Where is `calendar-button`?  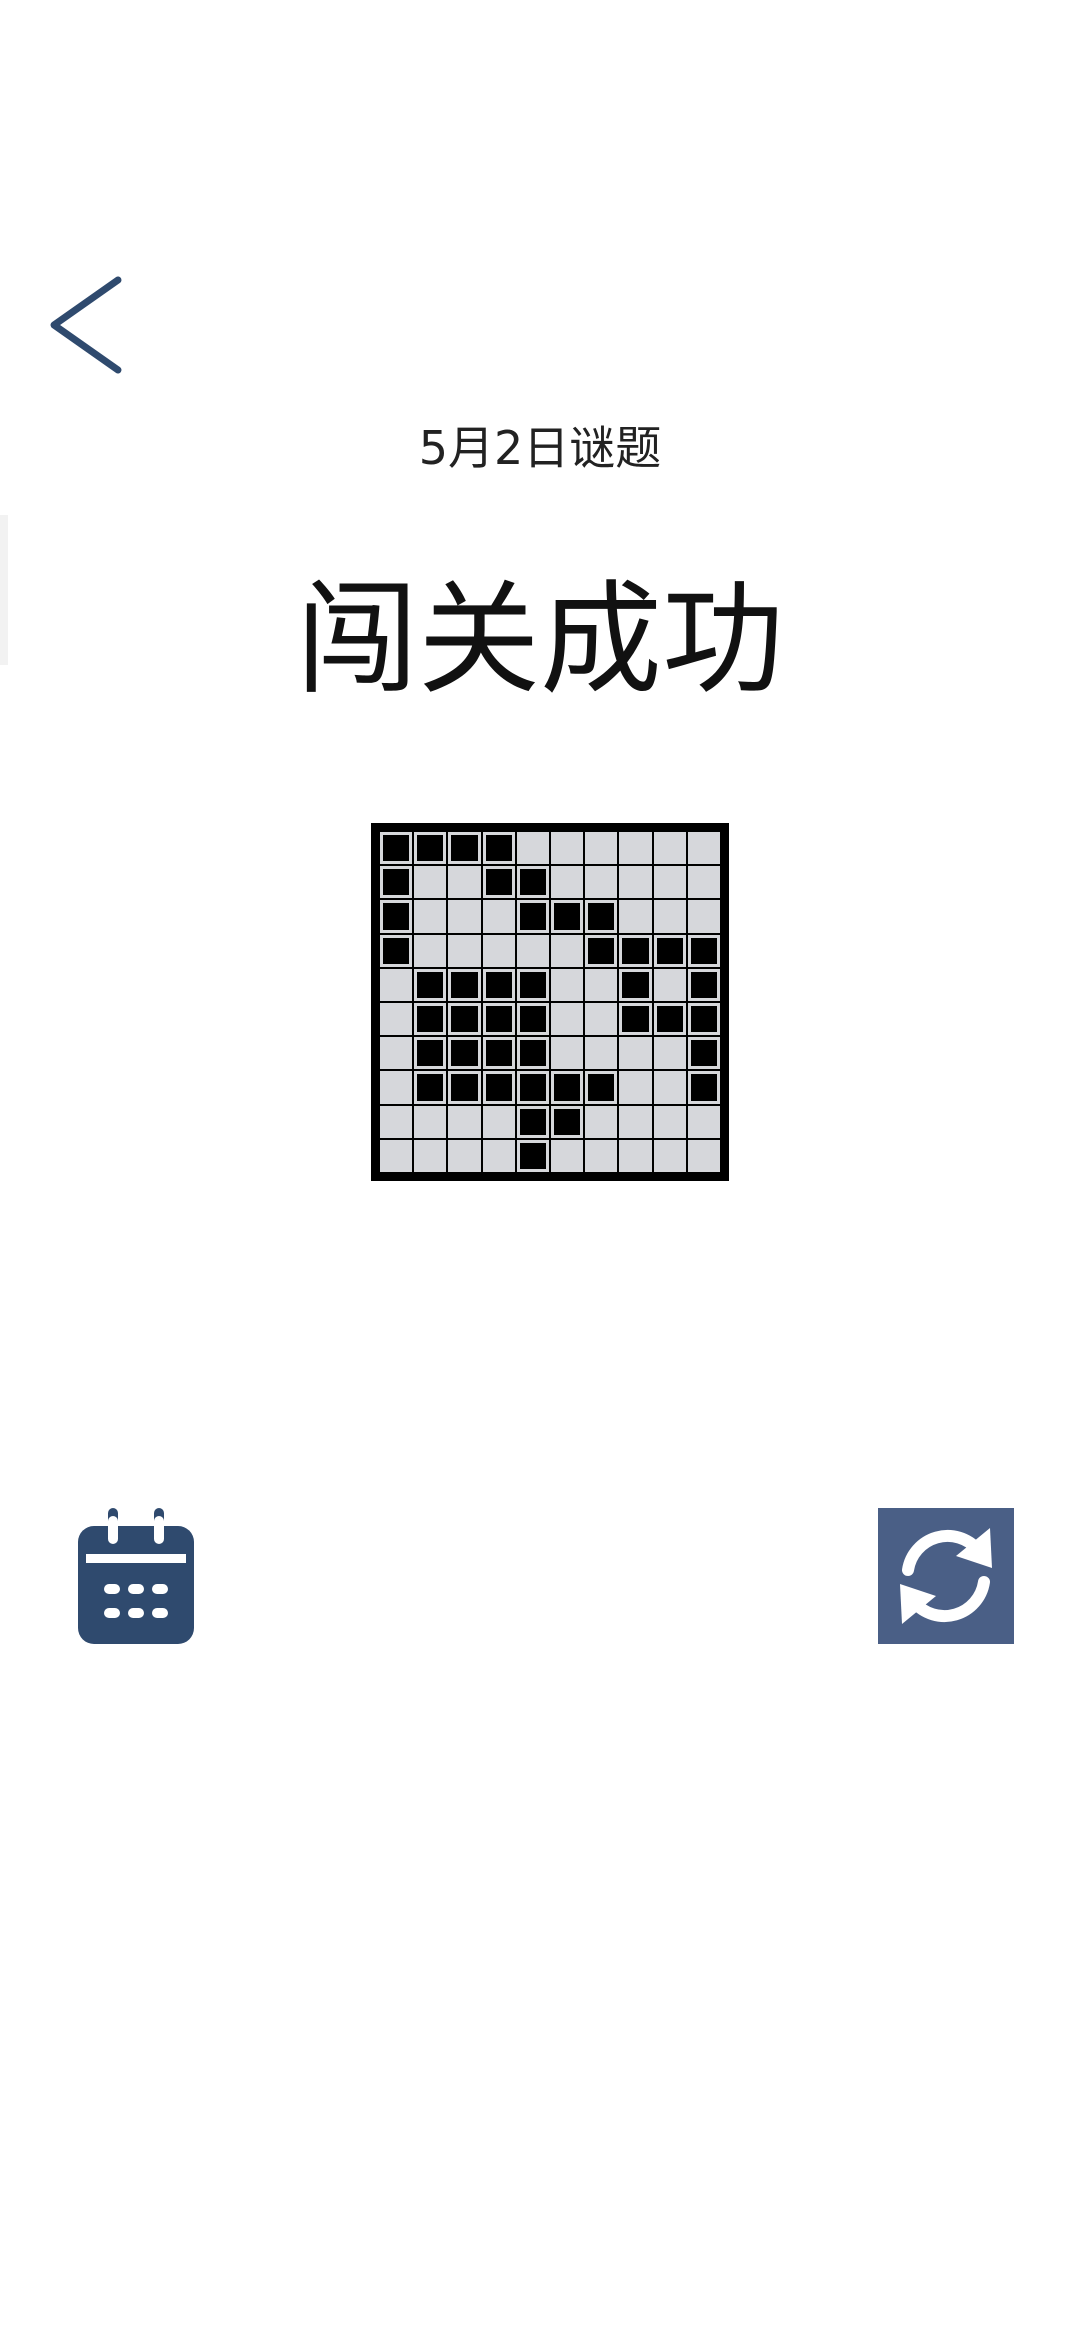
calendar-button is located at coordinates (136, 1576).